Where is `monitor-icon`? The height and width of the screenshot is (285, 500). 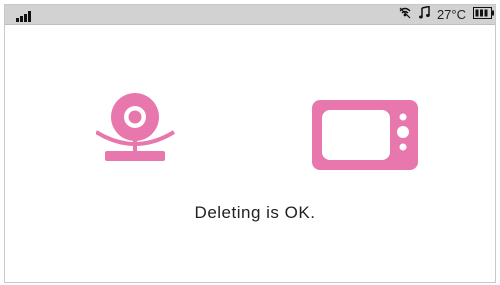 monitor-icon is located at coordinates (365, 138).